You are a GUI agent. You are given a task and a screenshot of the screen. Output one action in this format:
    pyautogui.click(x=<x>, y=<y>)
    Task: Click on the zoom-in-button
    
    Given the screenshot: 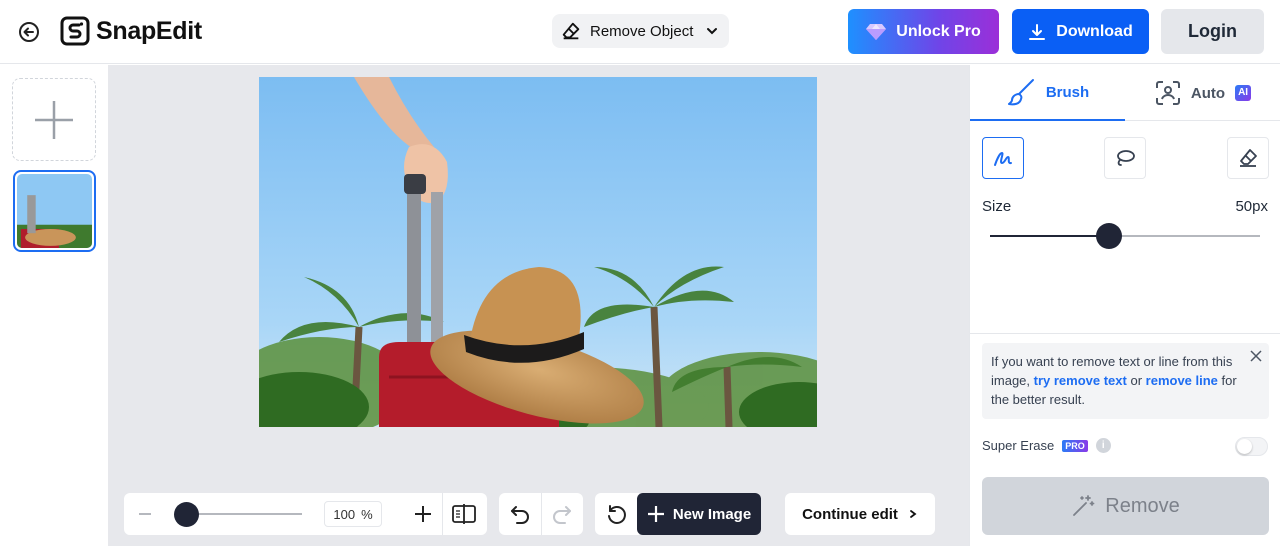 What is the action you would take?
    pyautogui.click(x=423, y=514)
    